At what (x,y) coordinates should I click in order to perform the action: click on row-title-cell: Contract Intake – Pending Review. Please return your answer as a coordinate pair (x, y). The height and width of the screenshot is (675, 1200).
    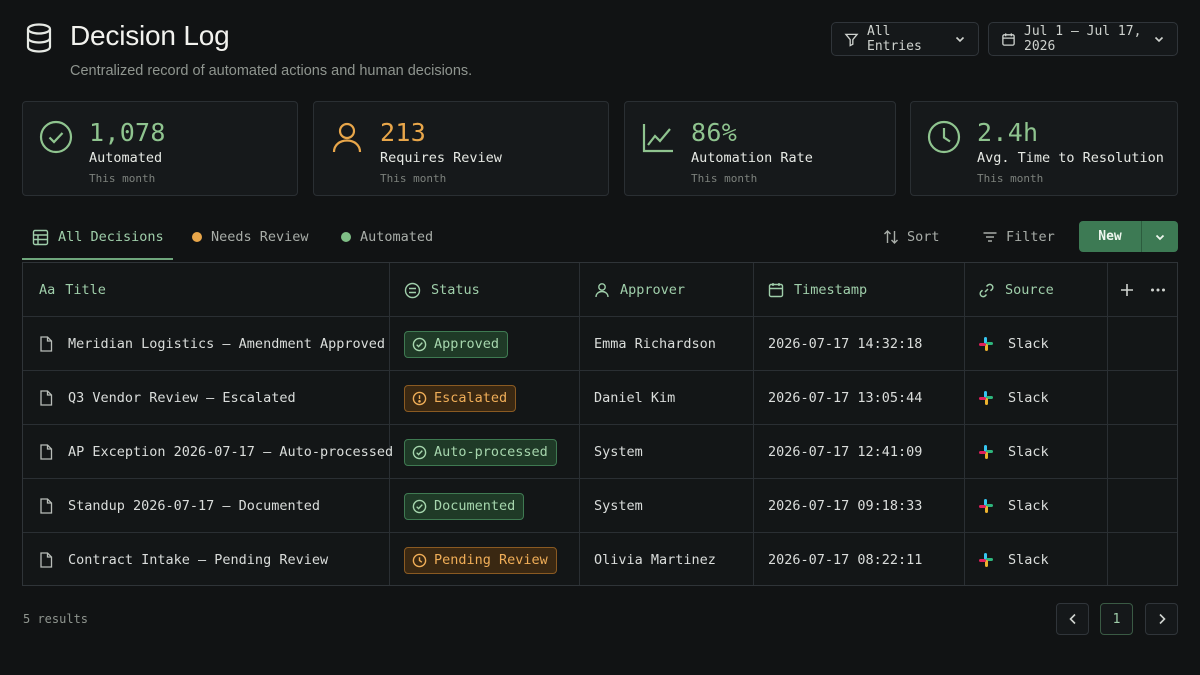
    Looking at the image, I should click on (183, 560).